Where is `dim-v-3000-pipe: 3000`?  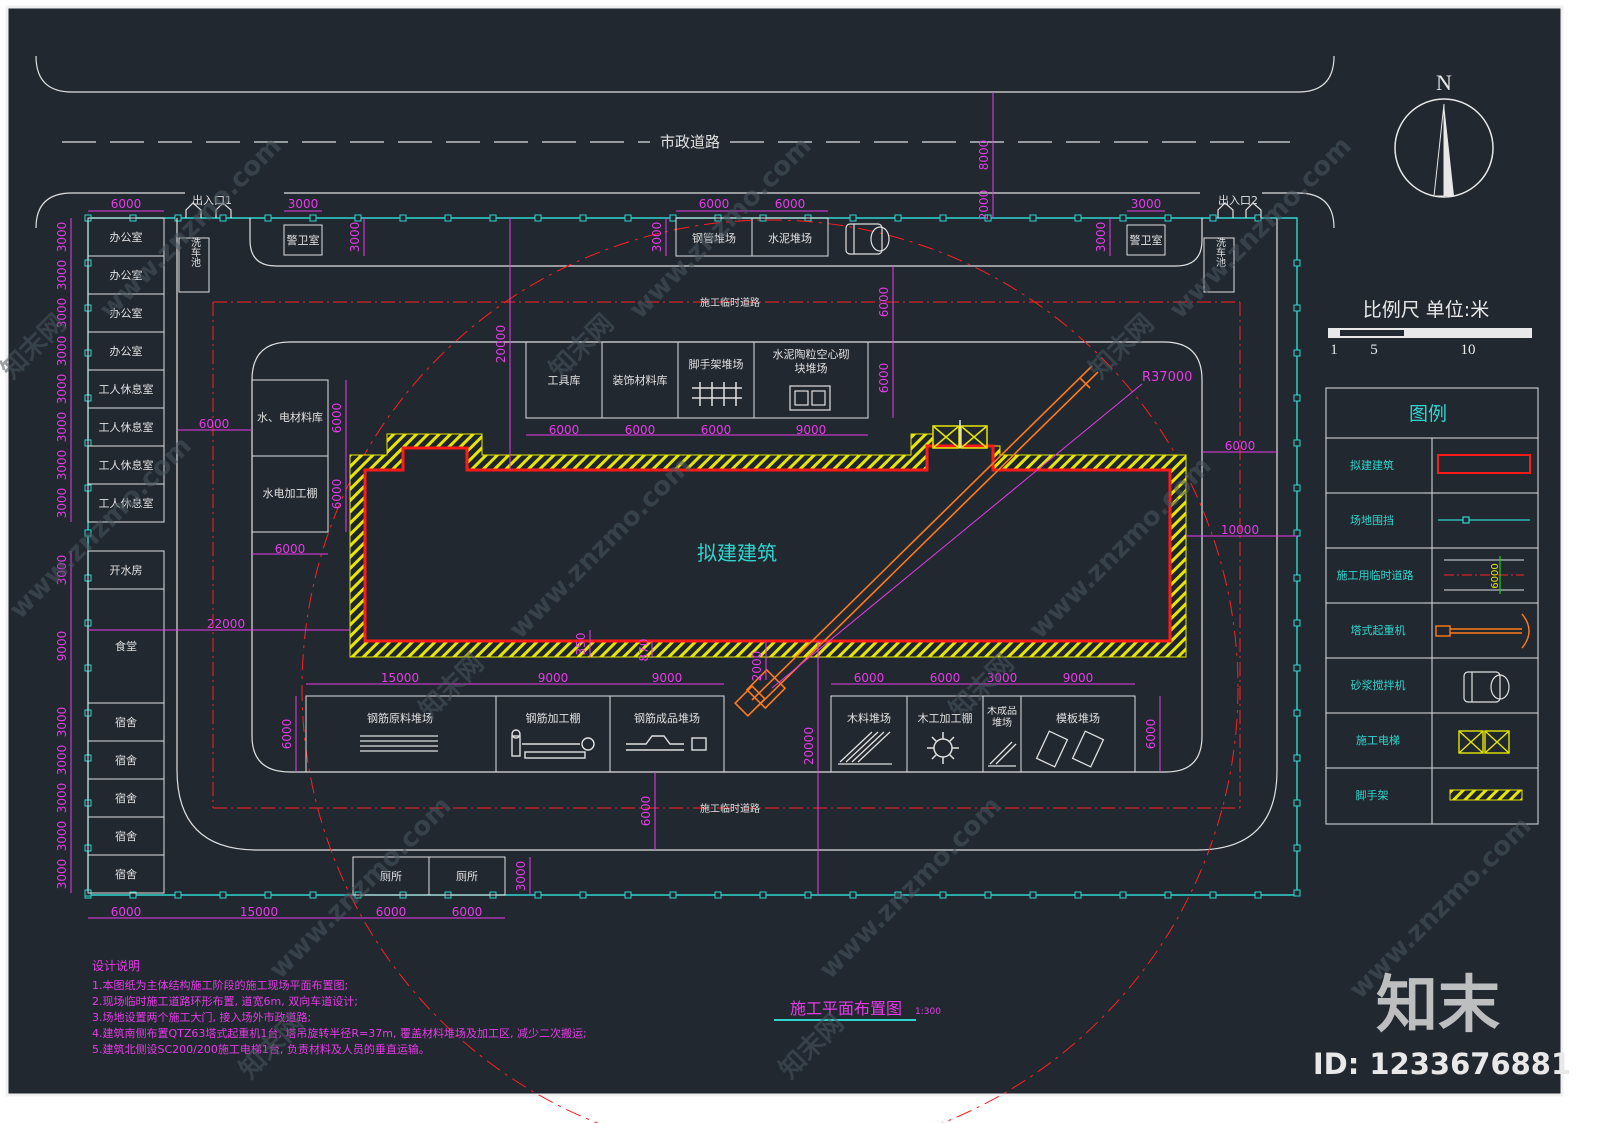
dim-v-3000-pipe: 3000 is located at coordinates (657, 237).